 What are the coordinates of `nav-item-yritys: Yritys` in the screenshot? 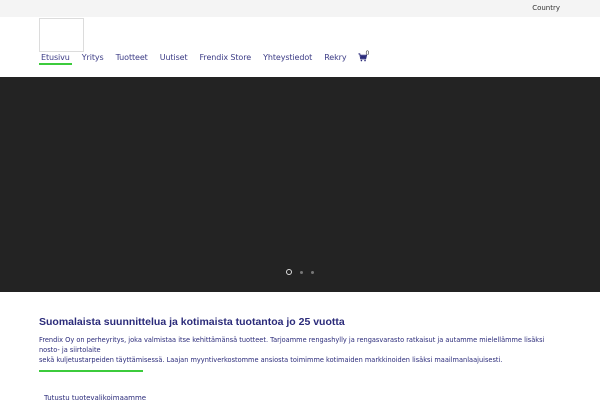 It's located at (93, 58).